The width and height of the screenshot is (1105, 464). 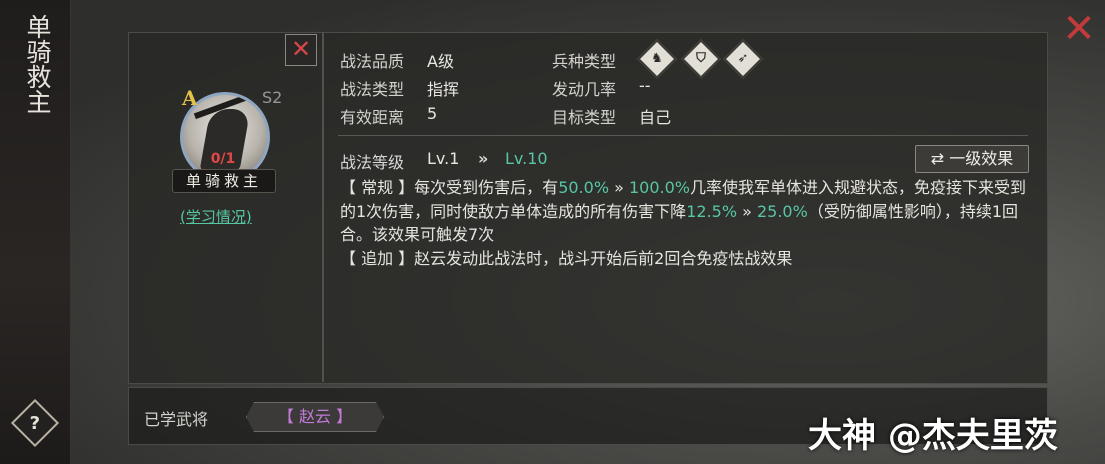 What do you see at coordinates (443, 158) in the screenshot?
I see `level-current: Lv.1` at bounding box center [443, 158].